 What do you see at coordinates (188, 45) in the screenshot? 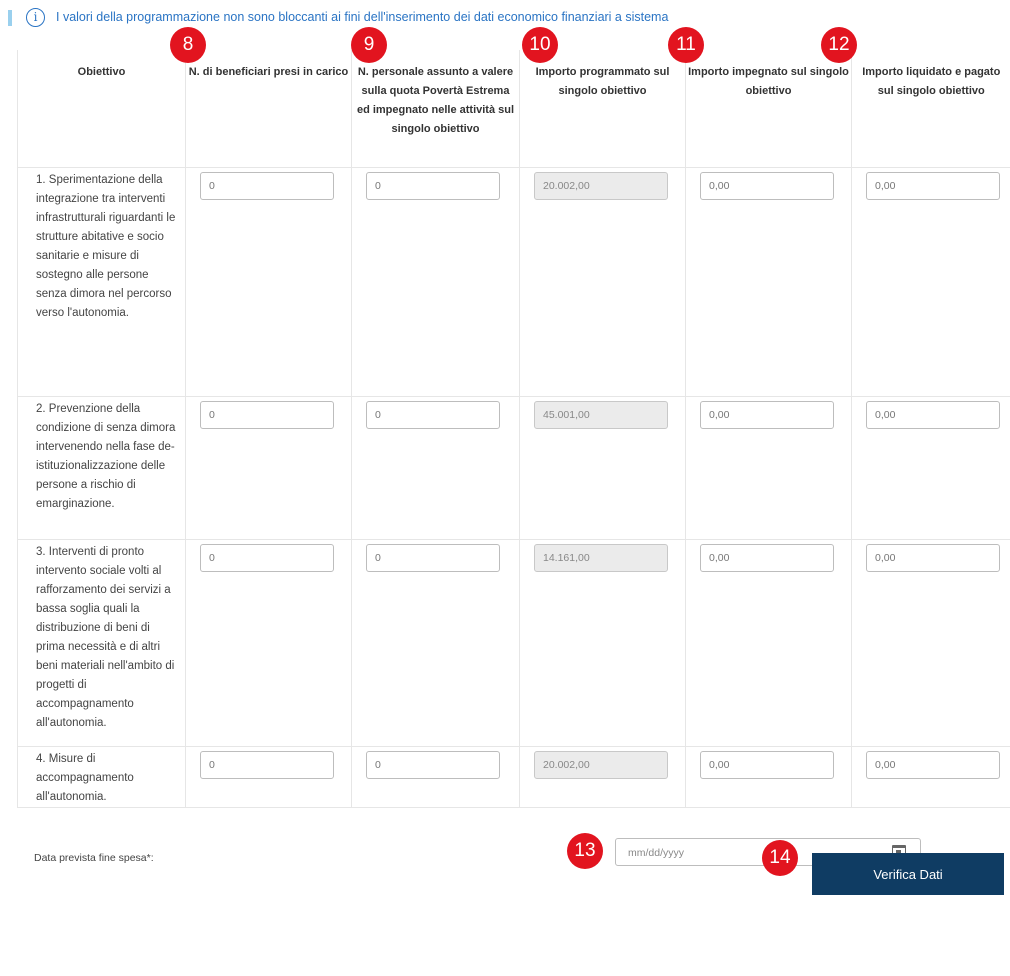
I see `marker-badge: 8` at bounding box center [188, 45].